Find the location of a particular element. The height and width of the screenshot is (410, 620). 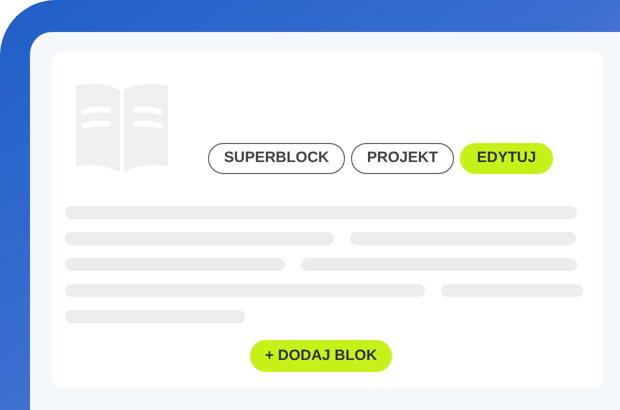

tag-button: PROJEKT is located at coordinates (402, 158).